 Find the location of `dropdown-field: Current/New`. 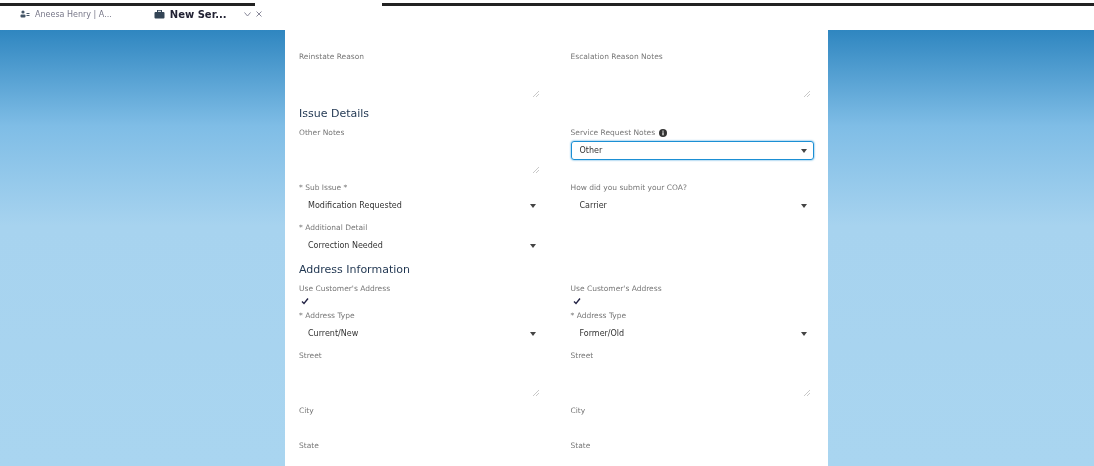

dropdown-field: Current/New is located at coordinates (421, 333).